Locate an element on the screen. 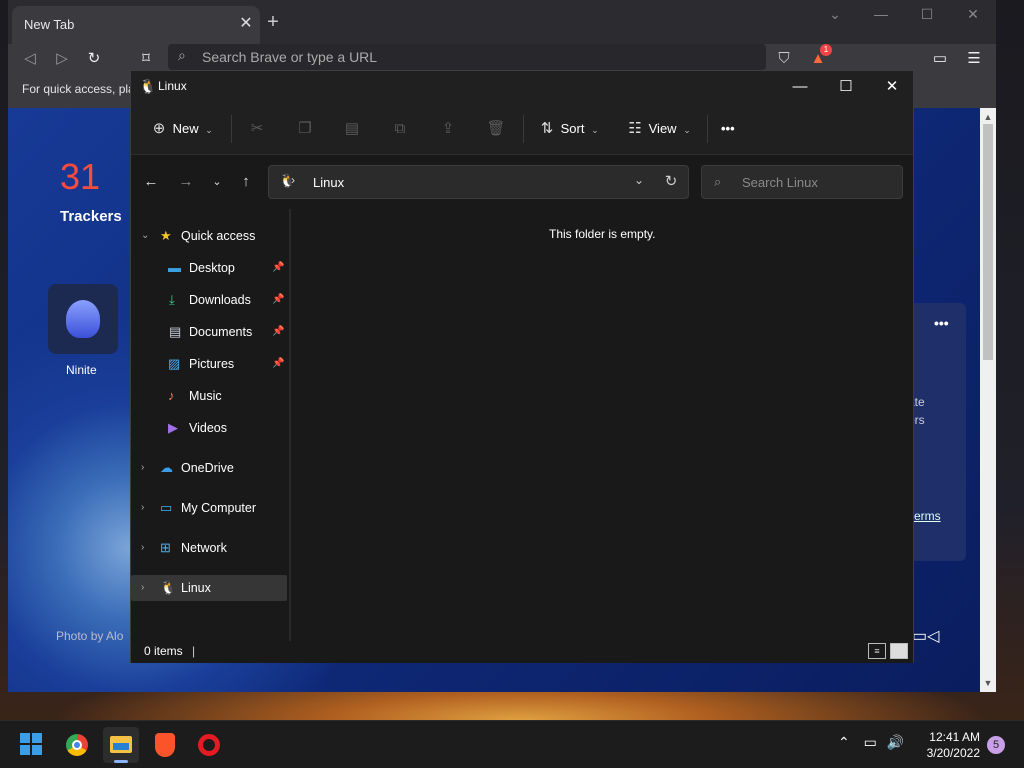 Image resolution: width=1024 pixels, height=768 pixels. sidebar-item-label: Desktop is located at coordinates (212, 268).